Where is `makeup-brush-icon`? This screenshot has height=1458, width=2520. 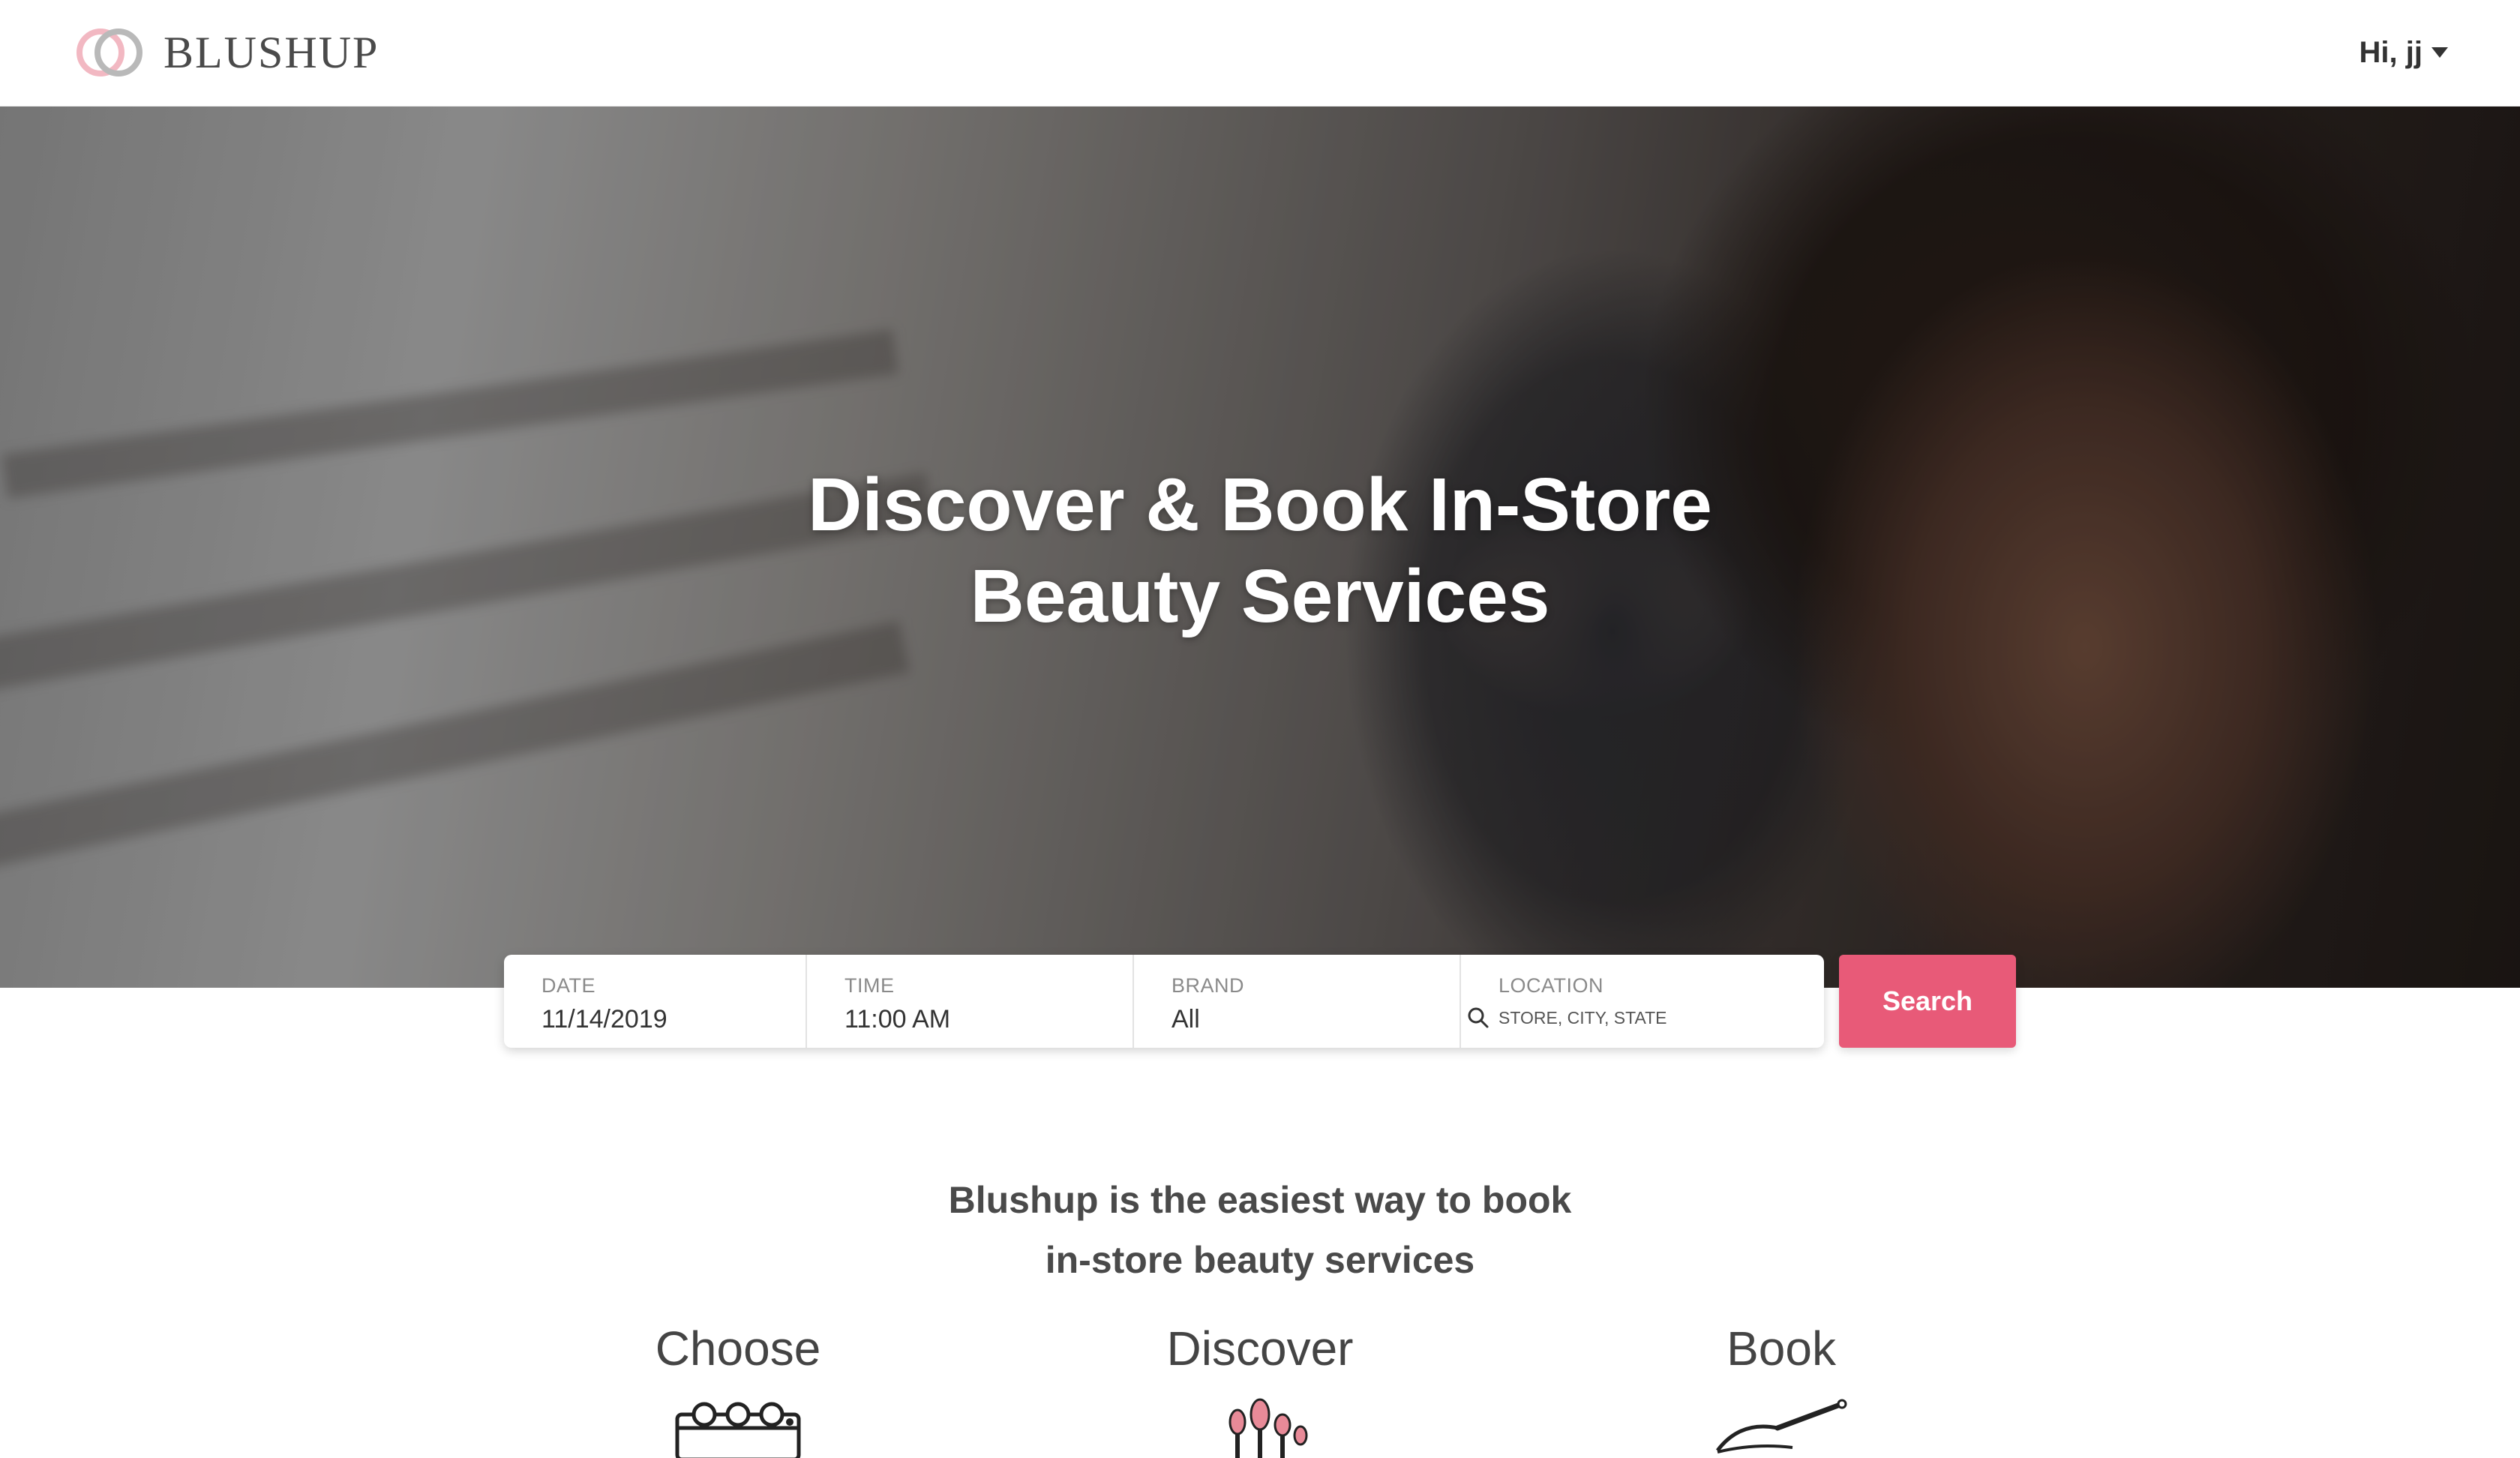
makeup-brush-icon is located at coordinates (1781, 1426).